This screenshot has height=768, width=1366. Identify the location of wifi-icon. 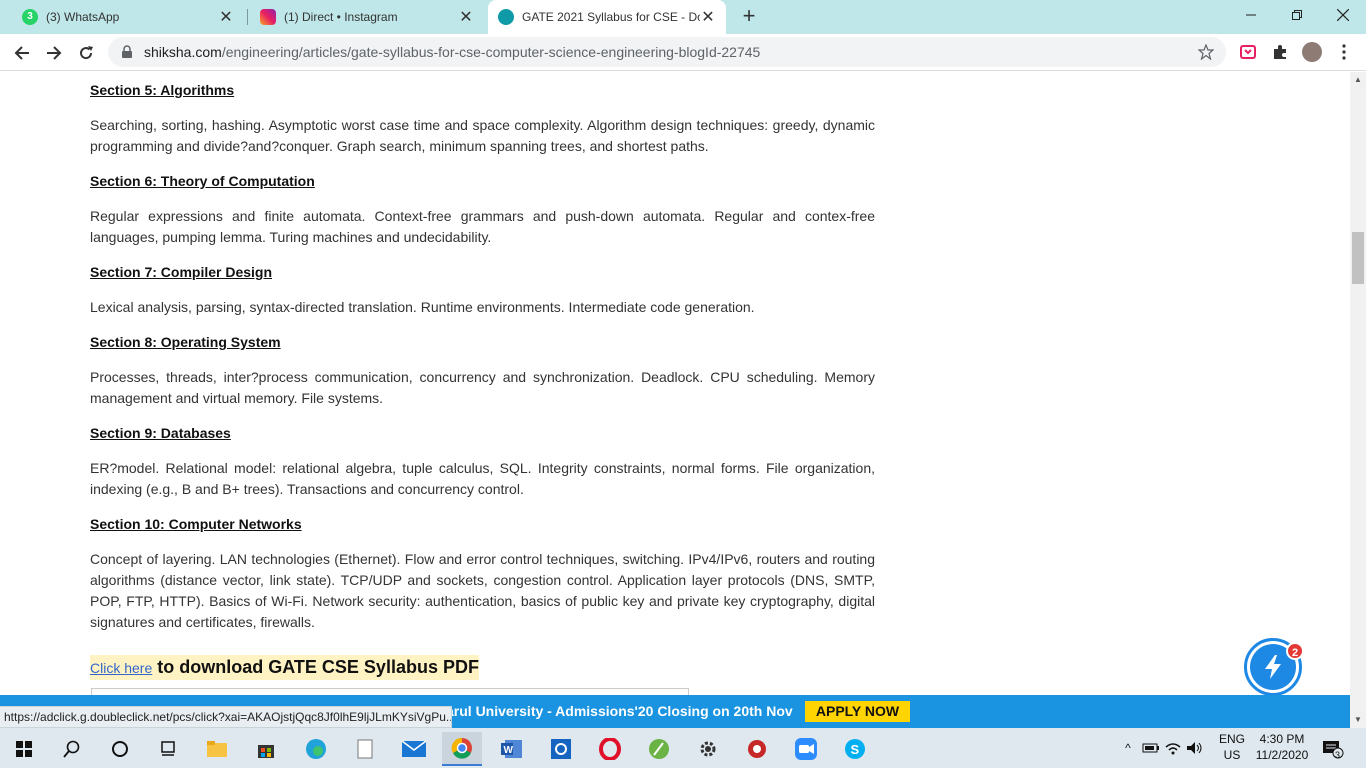
(1173, 748).